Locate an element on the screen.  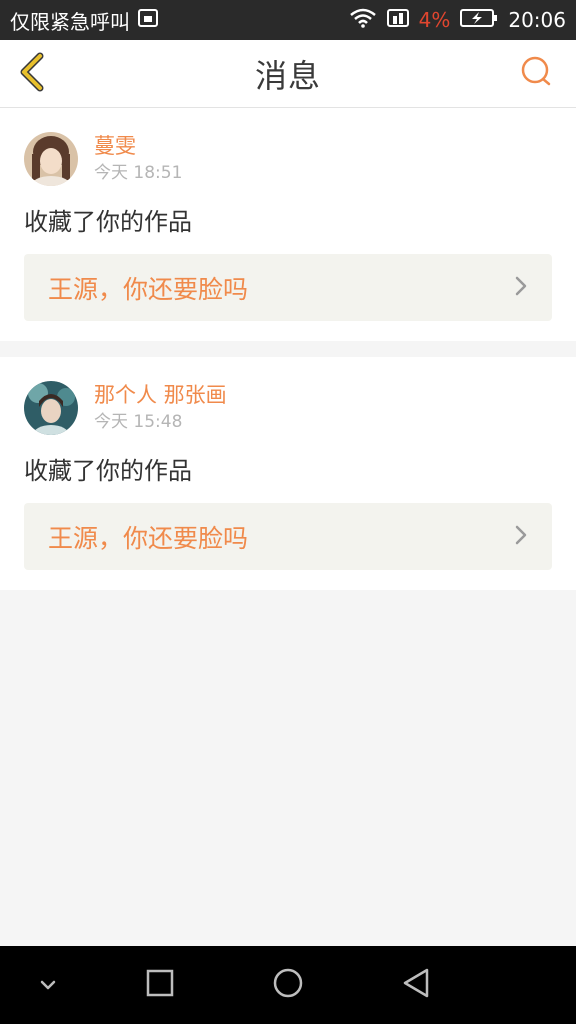
nav-bar: 消息 is located at coordinates (288, 74).